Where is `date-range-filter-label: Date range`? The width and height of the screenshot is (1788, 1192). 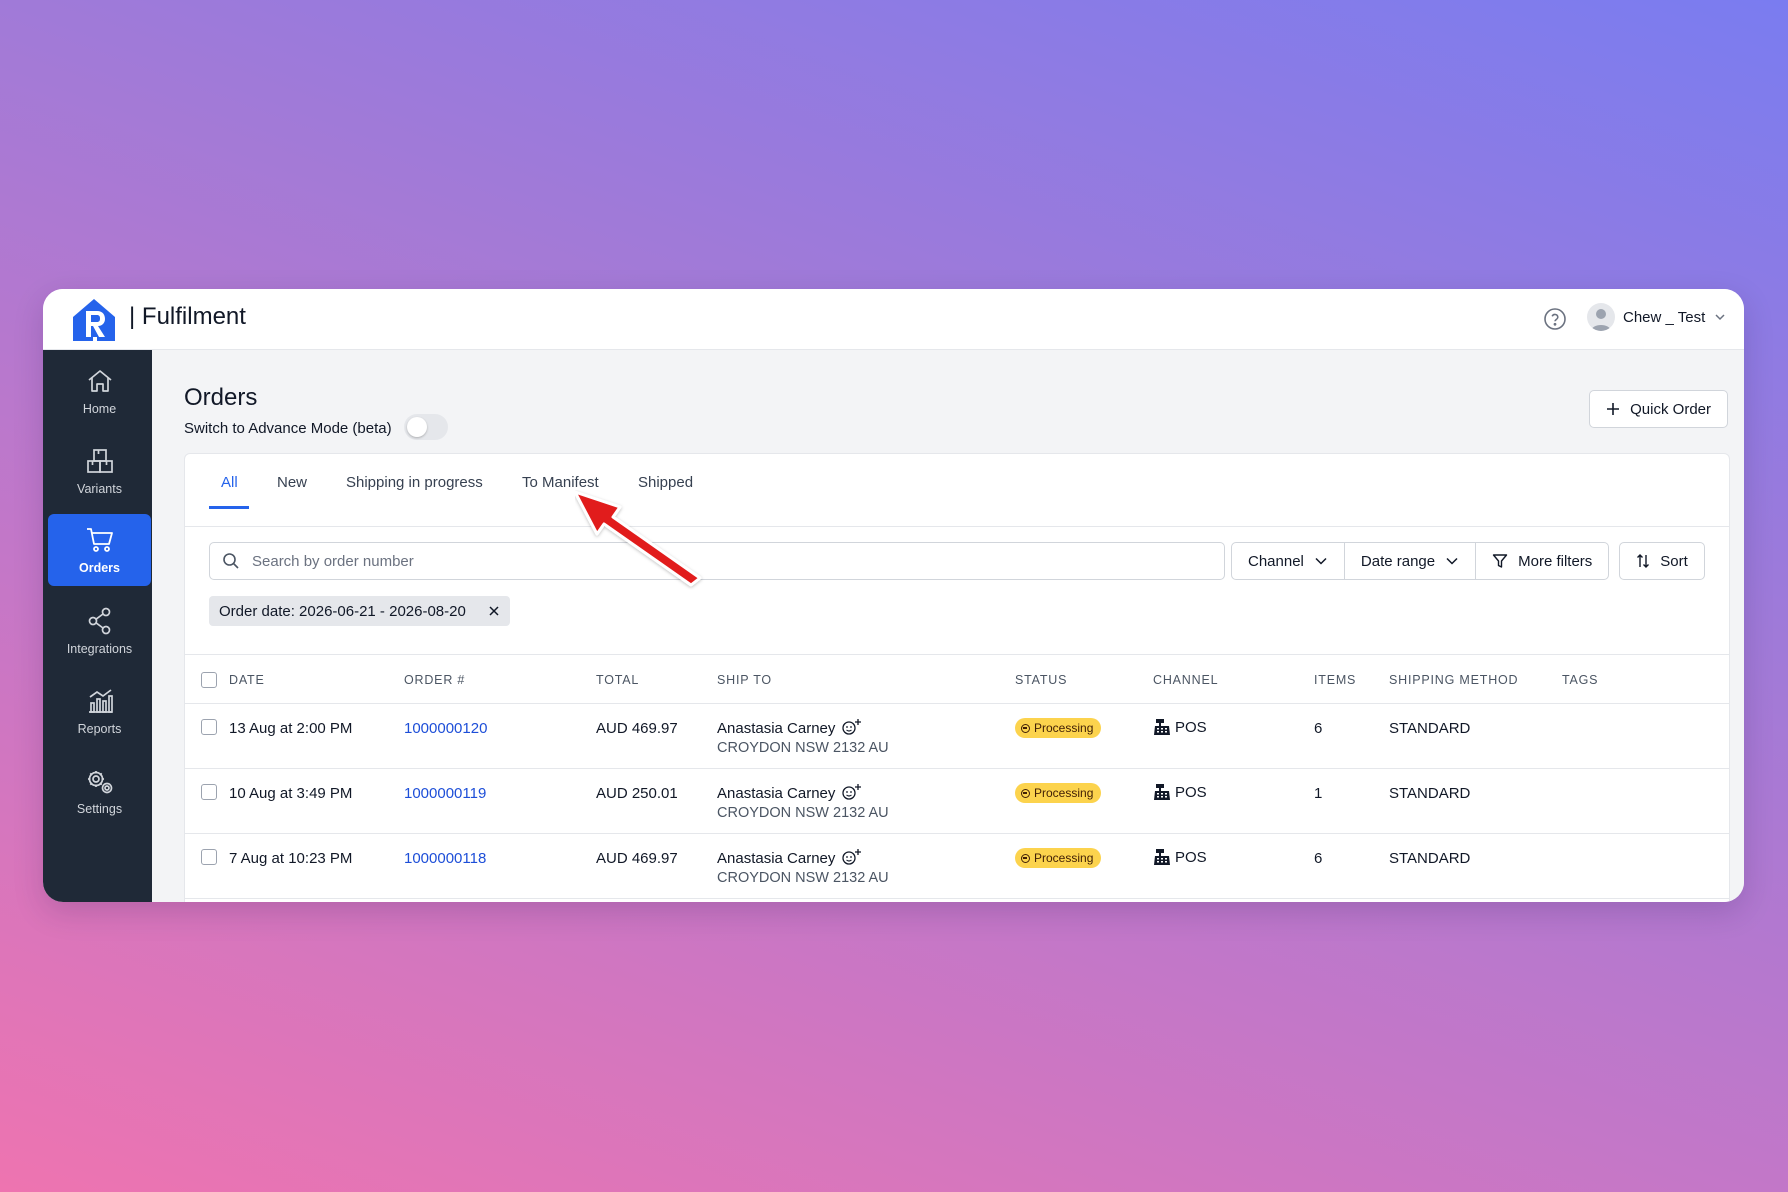
date-range-filter-label: Date range is located at coordinates (1398, 561).